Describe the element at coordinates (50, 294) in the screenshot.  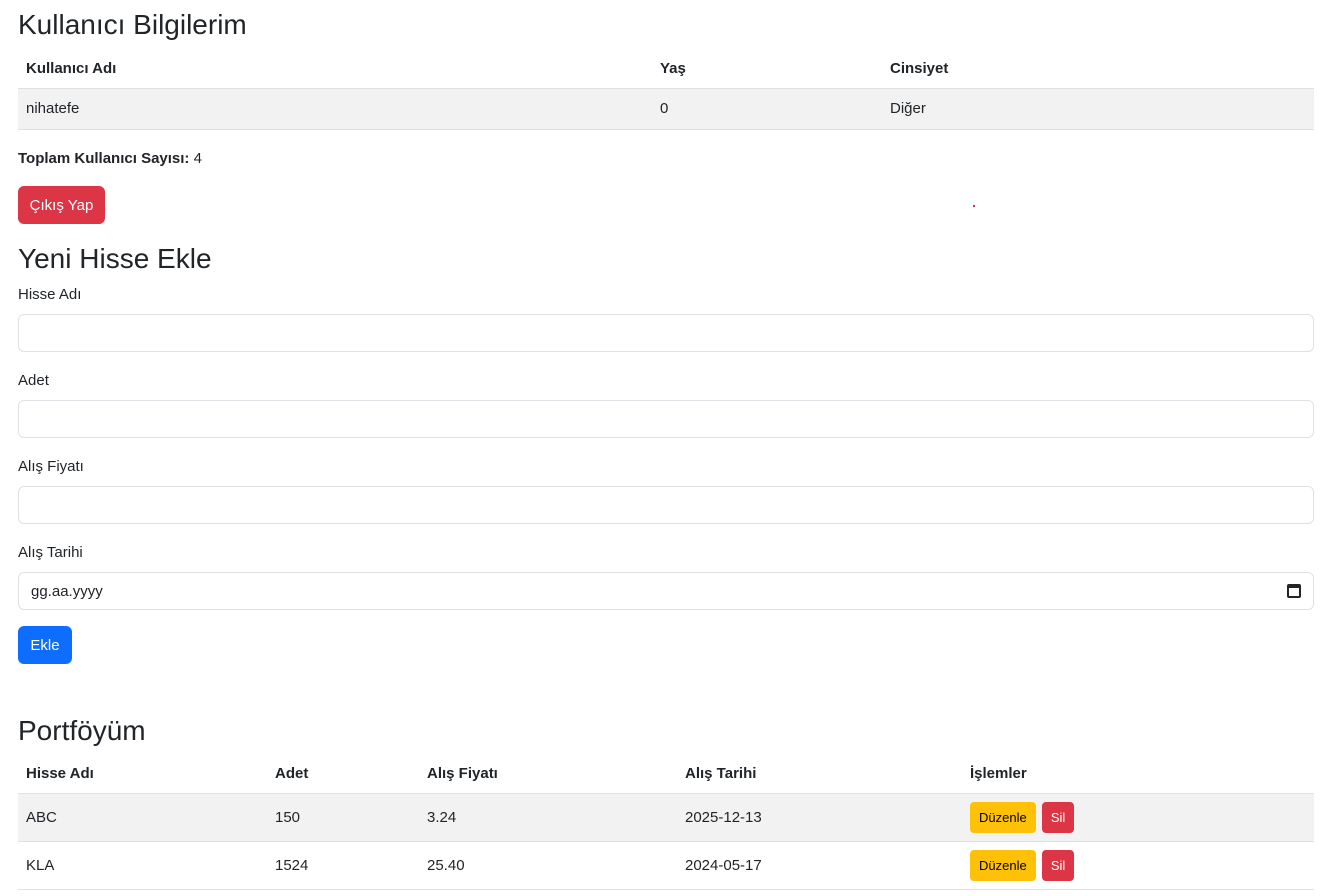
I see `stock-name-label: Hisse Adı` at that location.